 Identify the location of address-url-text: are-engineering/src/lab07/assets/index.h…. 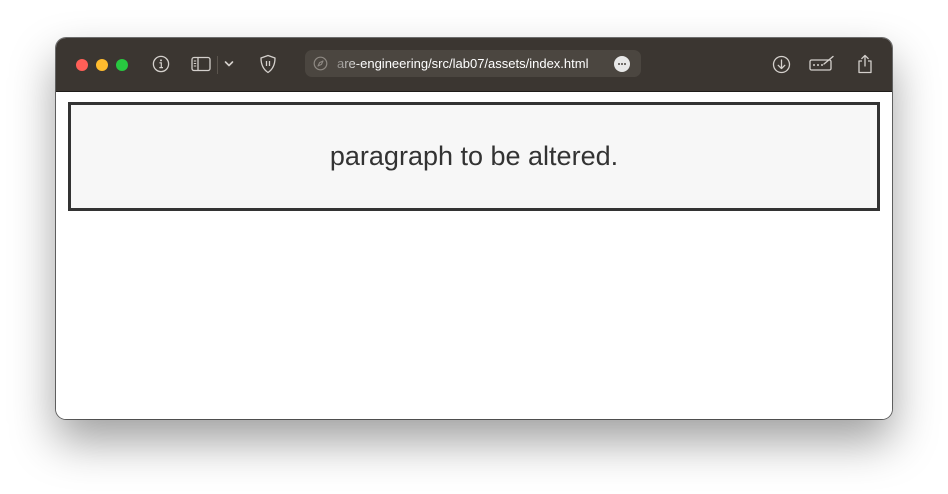
(472, 63).